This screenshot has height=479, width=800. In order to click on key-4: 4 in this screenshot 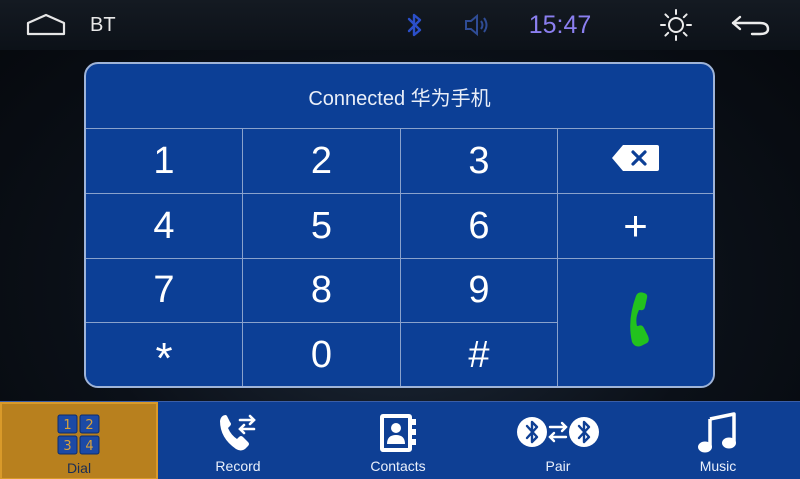, I will do `click(164, 226)`.